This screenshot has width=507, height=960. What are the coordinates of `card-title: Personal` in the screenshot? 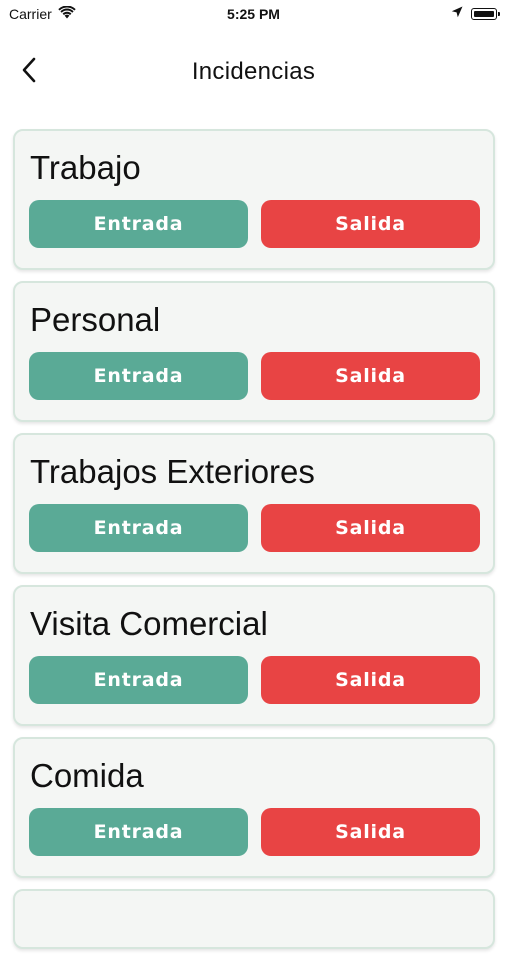 It's located at (95, 319).